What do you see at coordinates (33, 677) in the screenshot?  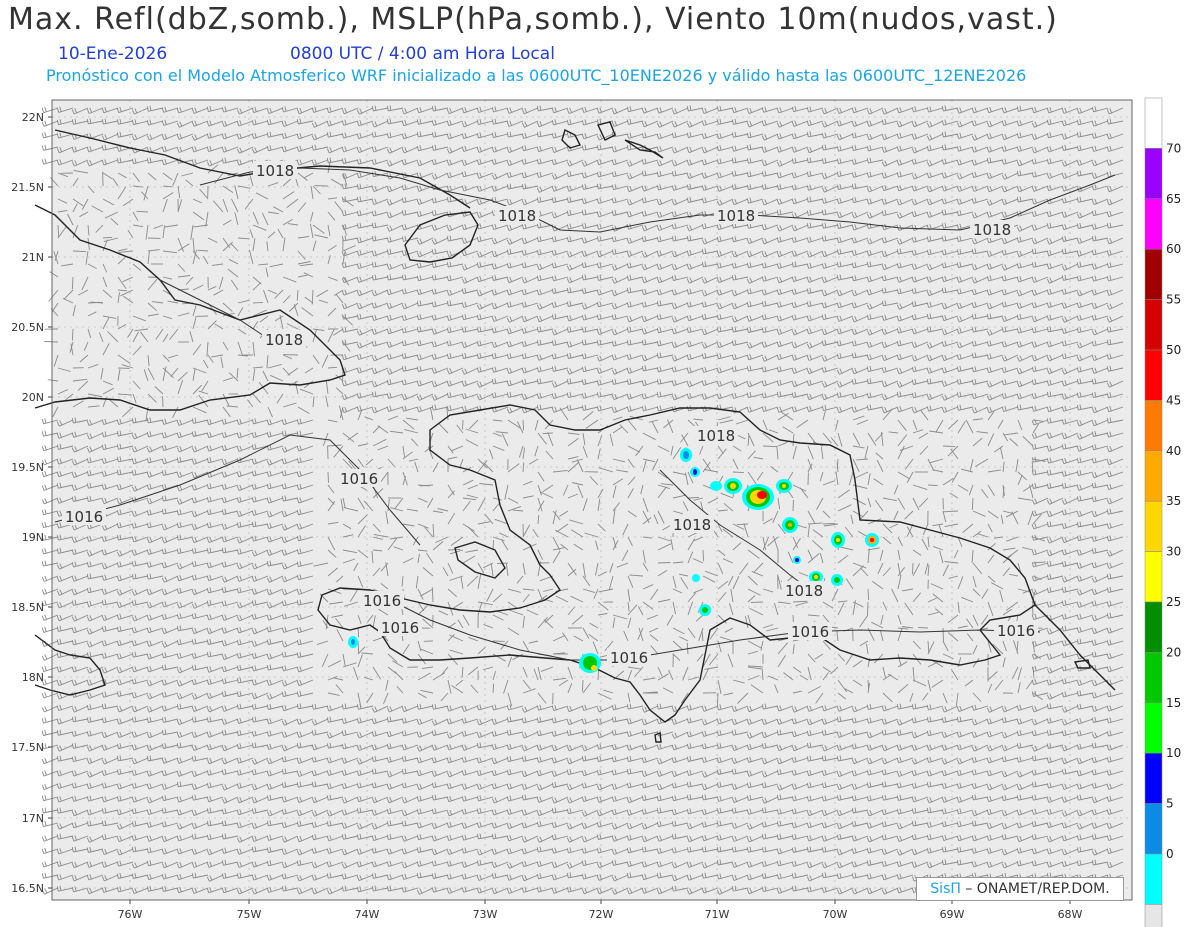 I see `lat-label: 18N` at bounding box center [33, 677].